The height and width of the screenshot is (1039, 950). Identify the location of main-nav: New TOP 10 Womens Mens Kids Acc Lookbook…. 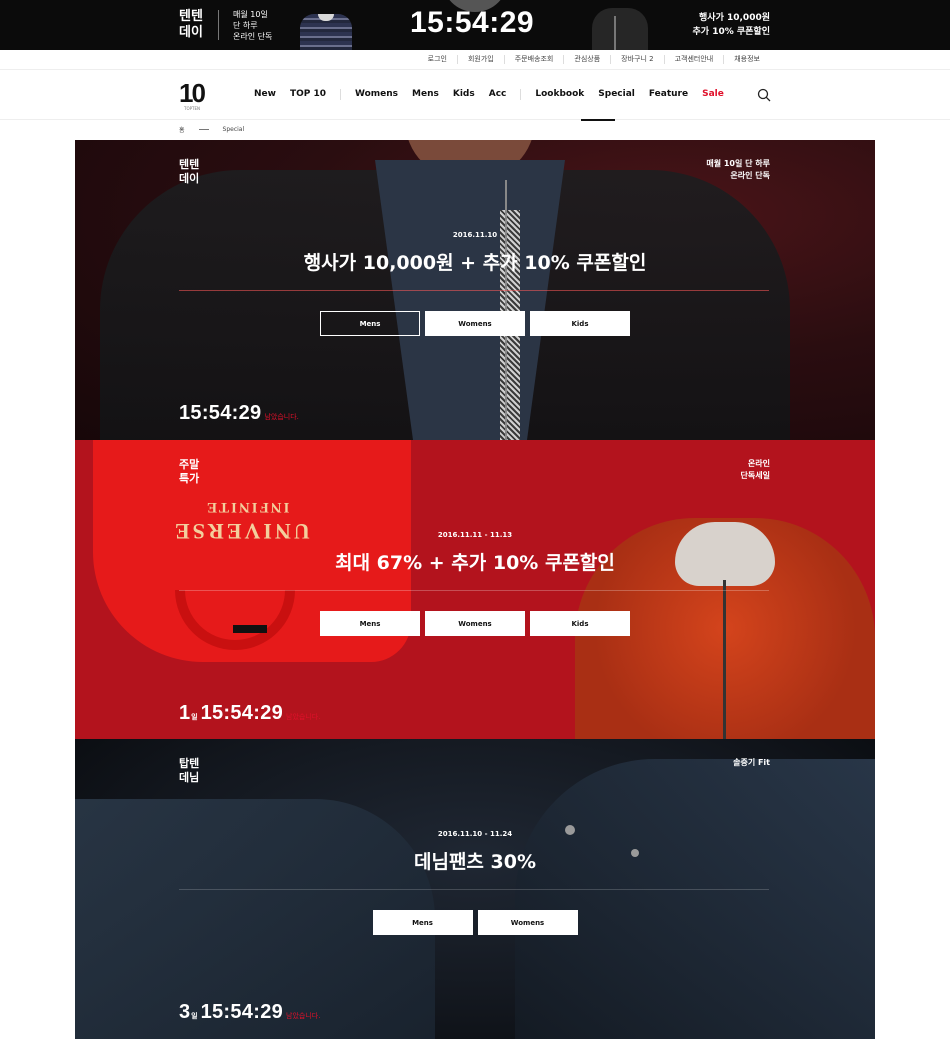
(496, 94).